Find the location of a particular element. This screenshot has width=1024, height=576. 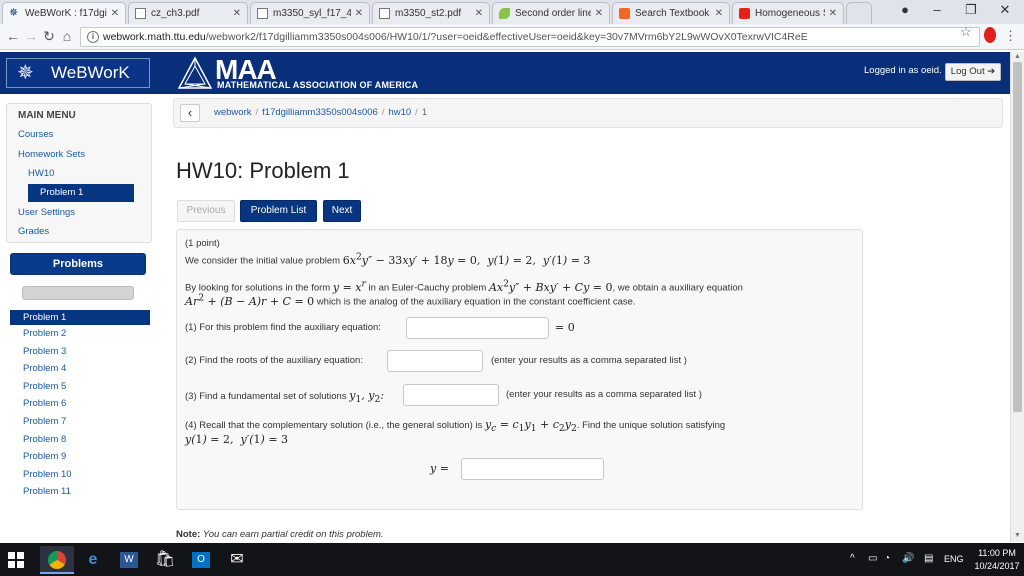

problem-link-9: Problem 9 is located at coordinates (44, 456).